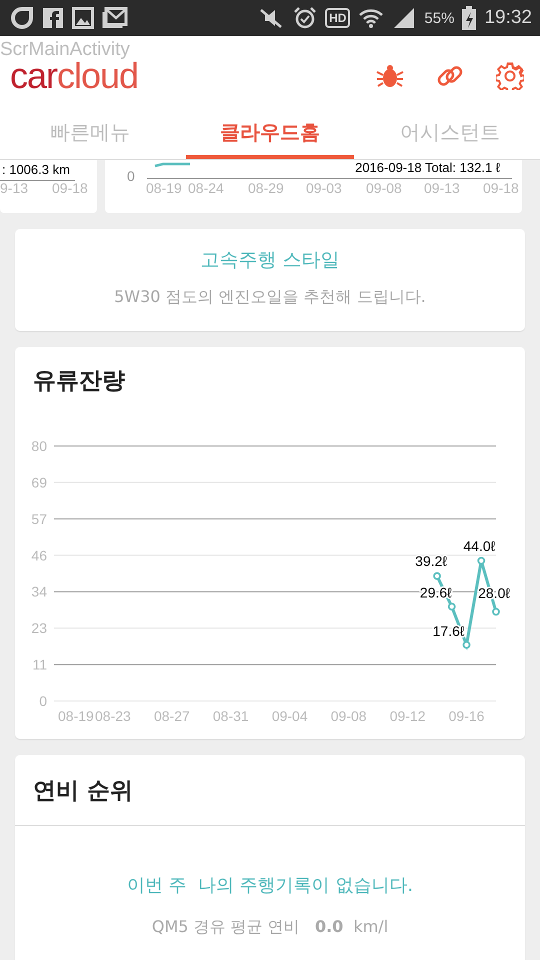 This screenshot has height=960, width=540. What do you see at coordinates (39, 446) in the screenshot?
I see `axis-label: 80` at bounding box center [39, 446].